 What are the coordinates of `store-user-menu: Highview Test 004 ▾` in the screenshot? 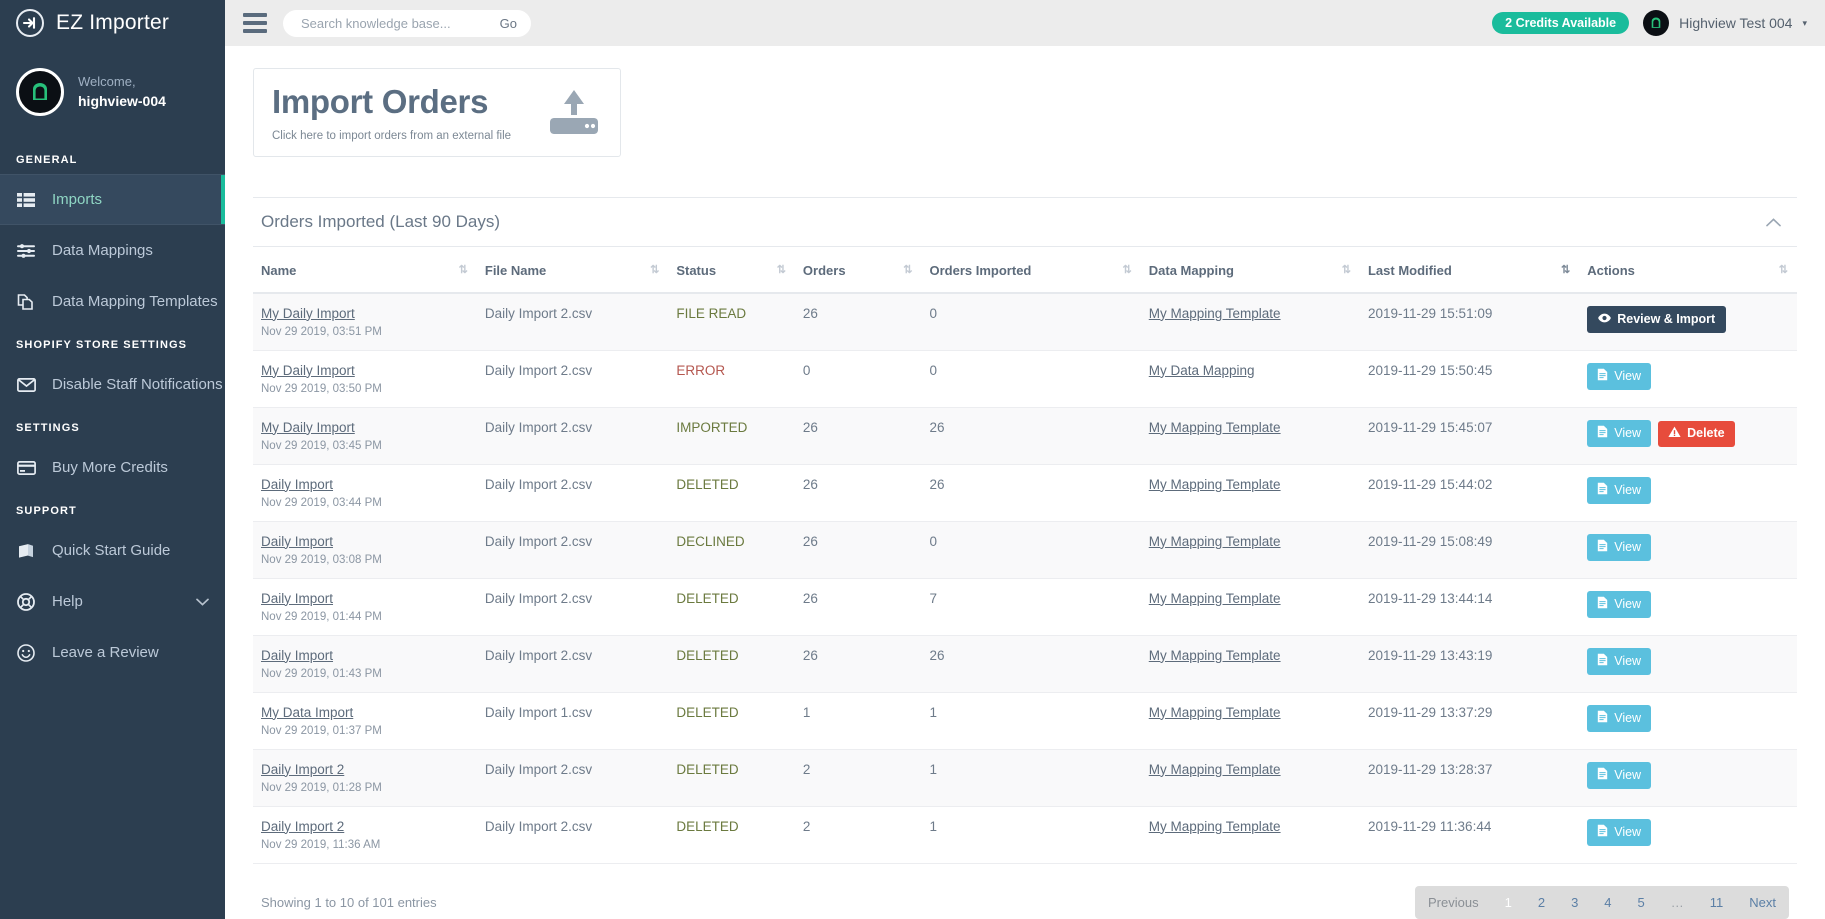 It's located at (1725, 23).